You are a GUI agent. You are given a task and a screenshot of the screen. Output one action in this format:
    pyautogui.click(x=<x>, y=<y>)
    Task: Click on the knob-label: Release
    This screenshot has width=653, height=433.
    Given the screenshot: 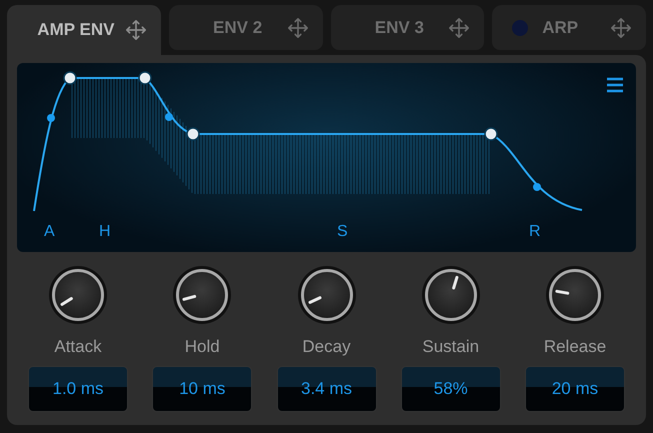 What is the action you would take?
    pyautogui.click(x=575, y=347)
    